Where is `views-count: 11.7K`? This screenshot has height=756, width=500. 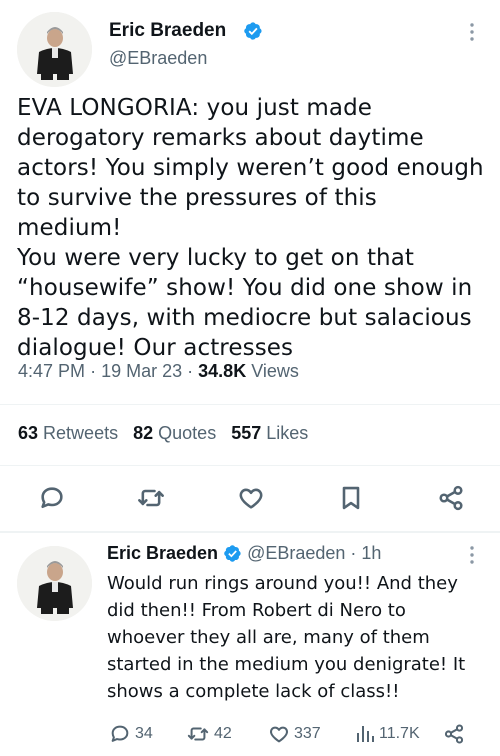 views-count: 11.7K is located at coordinates (399, 733).